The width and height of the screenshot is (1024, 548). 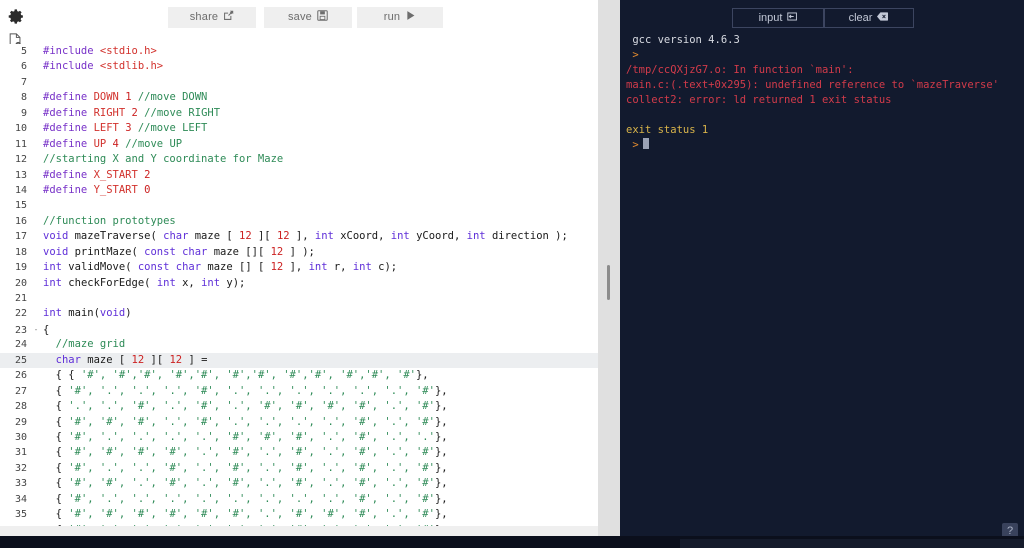 I want to click on code-line: 13 #define X_START 2, so click(x=299, y=175).